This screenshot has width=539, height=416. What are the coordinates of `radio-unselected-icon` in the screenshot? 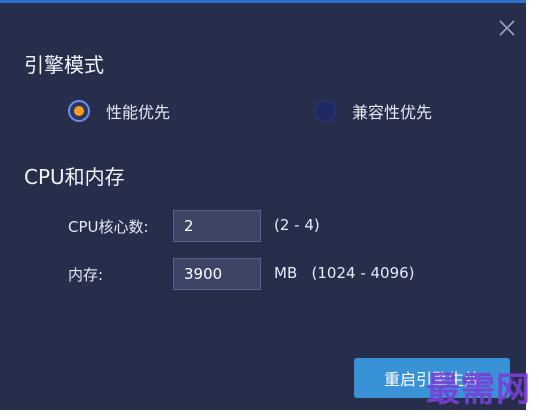 It's located at (325, 111).